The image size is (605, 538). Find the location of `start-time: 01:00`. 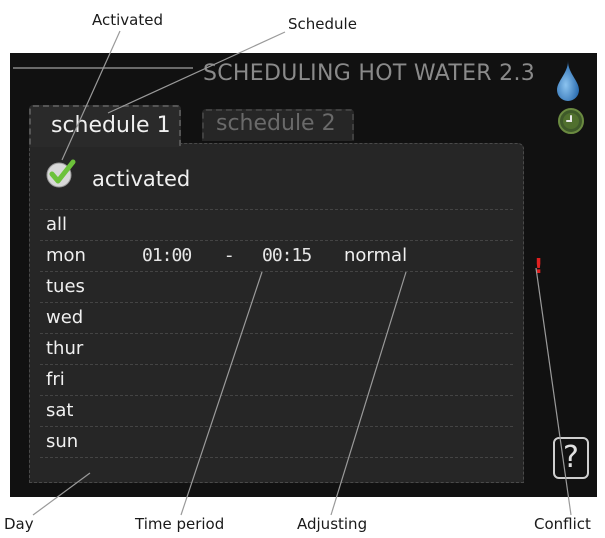

start-time: 01:00 is located at coordinates (167, 255).